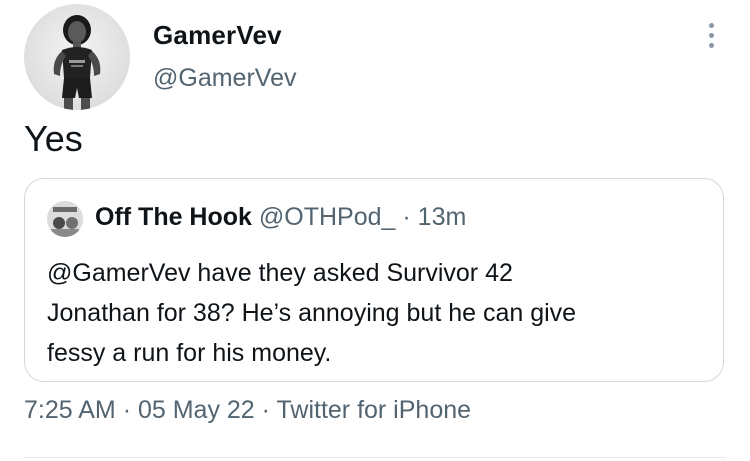  Describe the element at coordinates (77, 62) in the screenshot. I see `author-avatar-image` at that location.